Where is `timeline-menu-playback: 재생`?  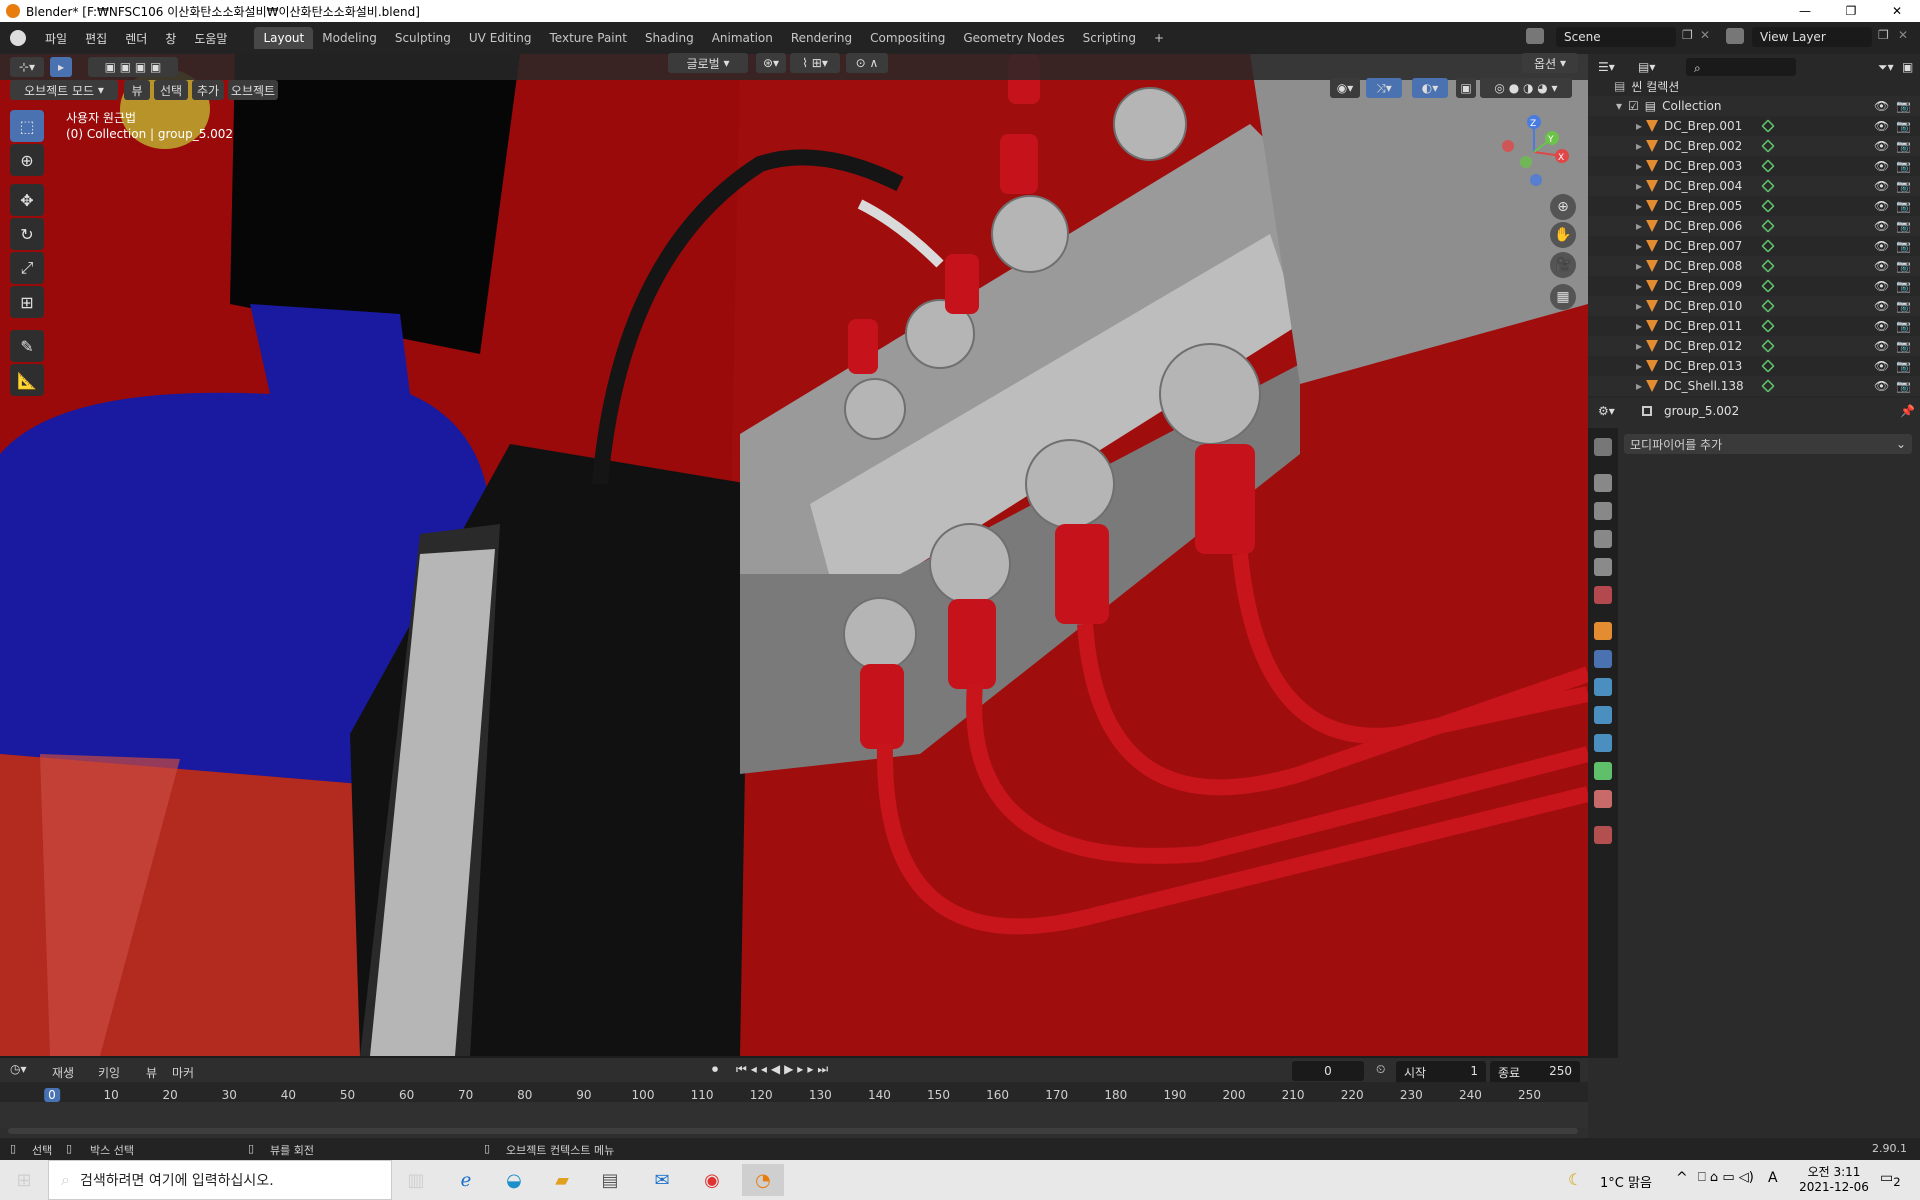 timeline-menu-playback: 재생 is located at coordinates (63, 1072).